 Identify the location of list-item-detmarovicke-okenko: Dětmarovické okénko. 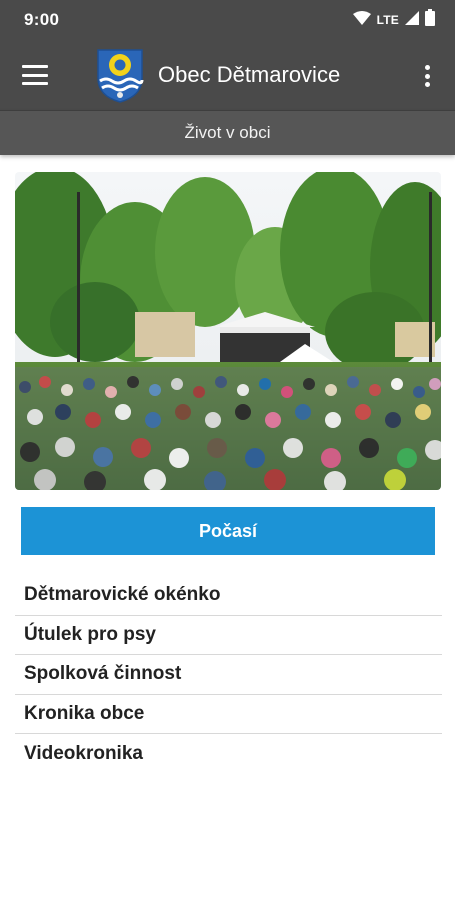
(228, 596).